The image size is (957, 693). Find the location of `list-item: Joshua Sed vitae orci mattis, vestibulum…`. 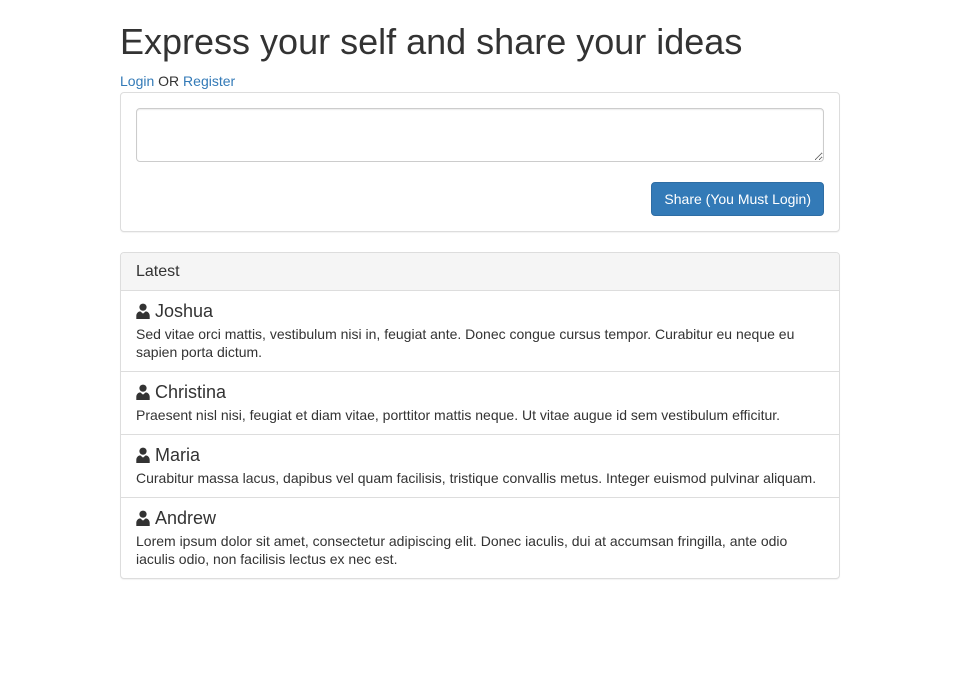

list-item: Joshua Sed vitae orci mattis, vestibulum… is located at coordinates (480, 331).